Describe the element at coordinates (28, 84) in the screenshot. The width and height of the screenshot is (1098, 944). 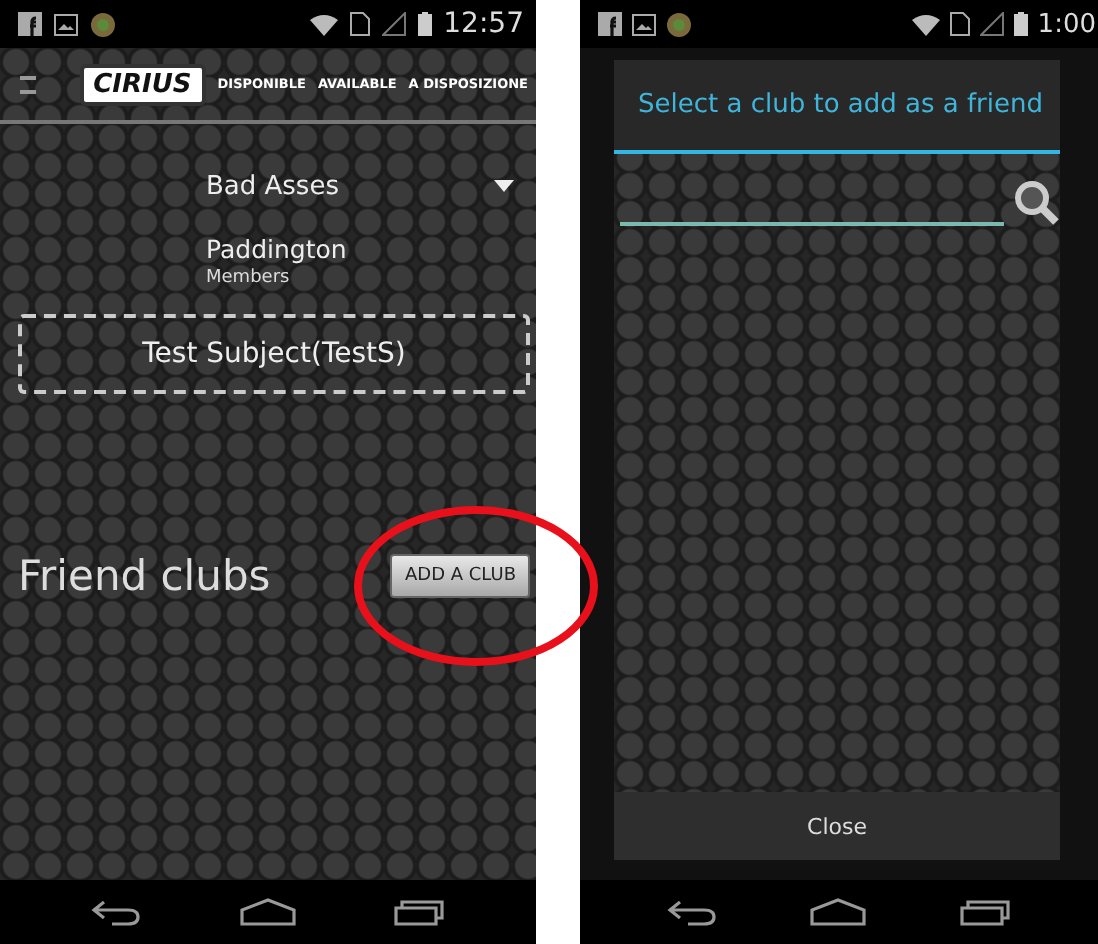
I see `menu-icon` at that location.